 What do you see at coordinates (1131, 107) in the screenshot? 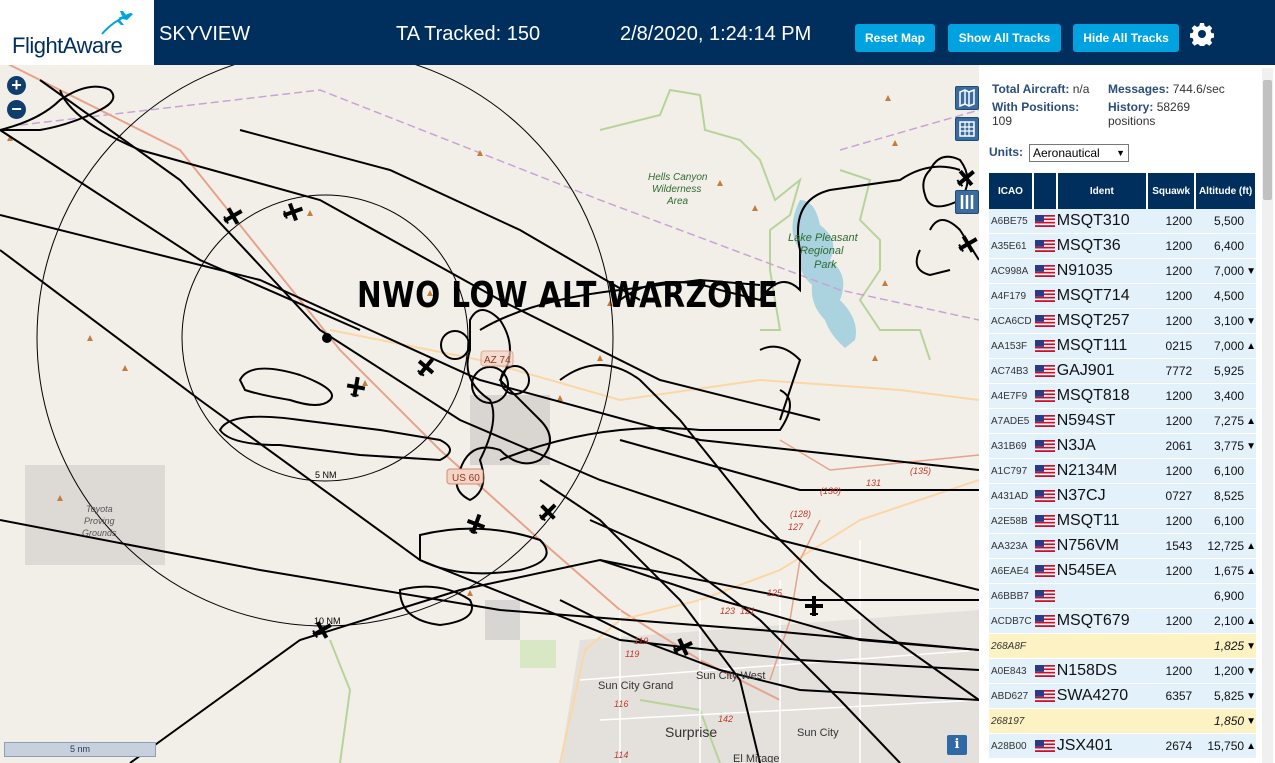
I see `history-label: History:` at bounding box center [1131, 107].